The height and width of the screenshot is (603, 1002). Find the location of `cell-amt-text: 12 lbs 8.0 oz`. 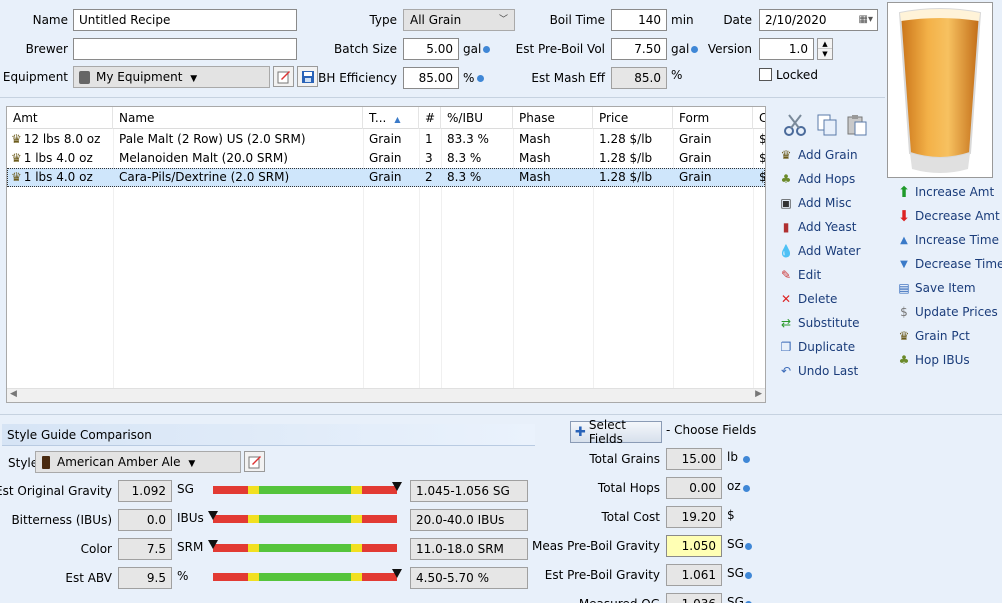

cell-amt-text: 12 lbs 8.0 oz is located at coordinates (62, 139).